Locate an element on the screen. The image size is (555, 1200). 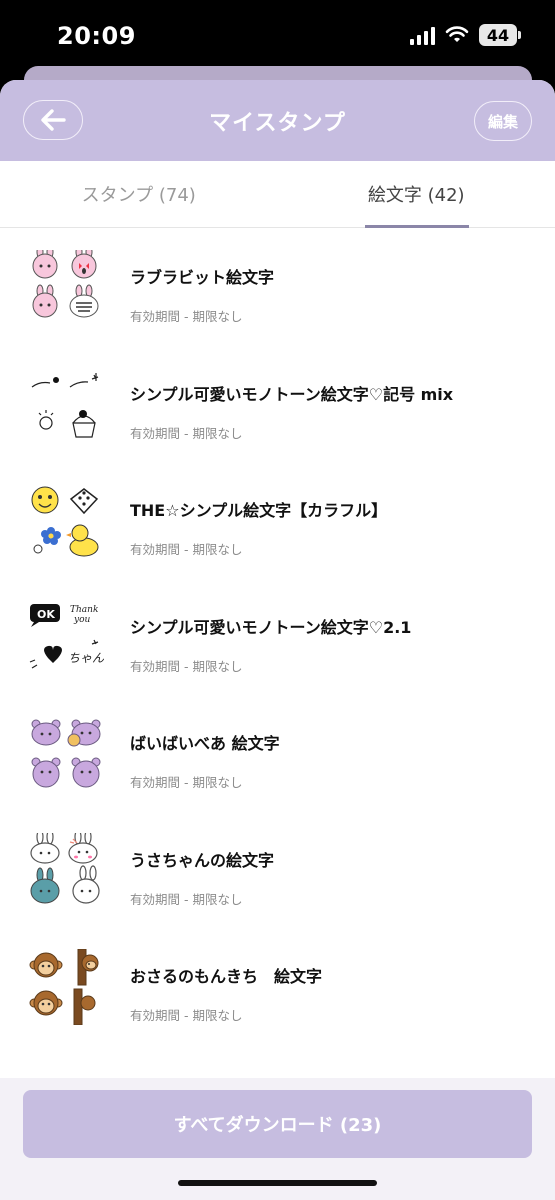
svg-text: ちゃん is located at coordinates (86, 658).